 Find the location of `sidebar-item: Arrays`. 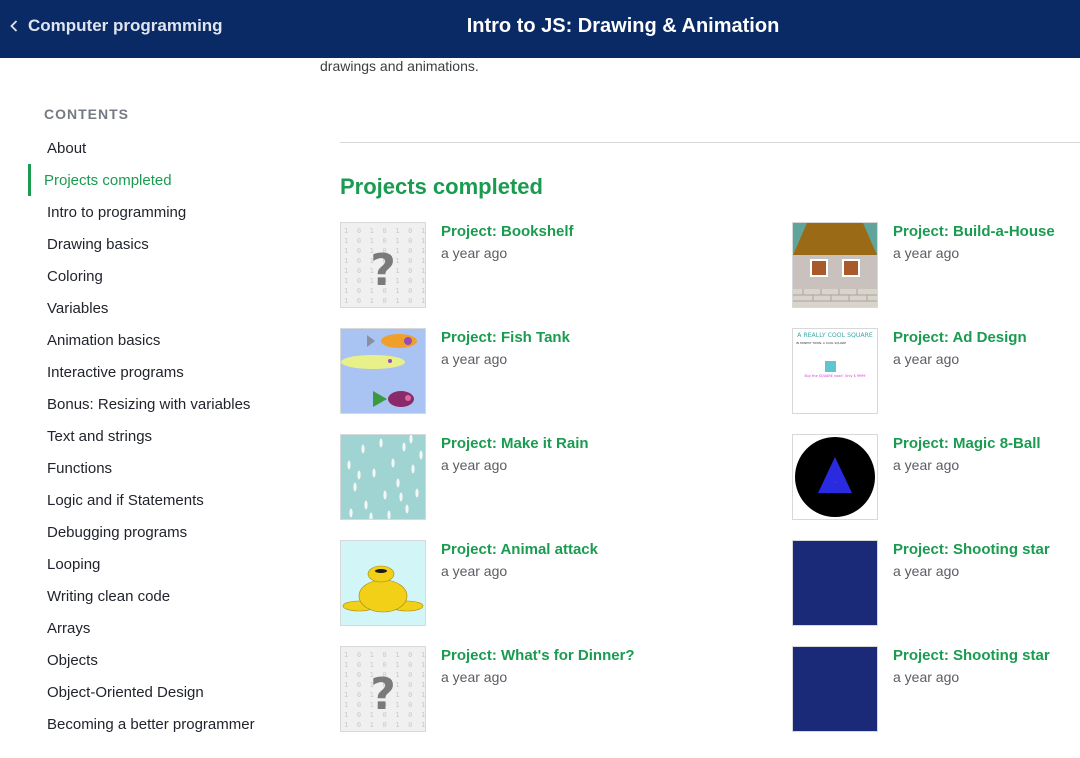

sidebar-item: Arrays is located at coordinates (168, 628).